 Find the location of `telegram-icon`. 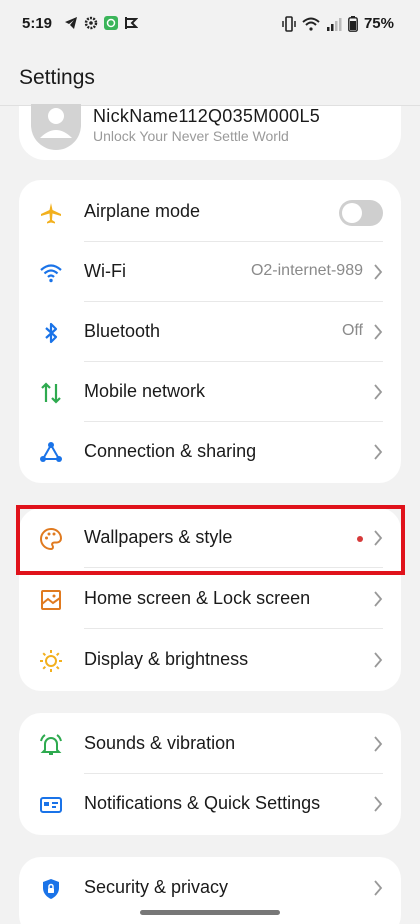

telegram-icon is located at coordinates (71, 23).